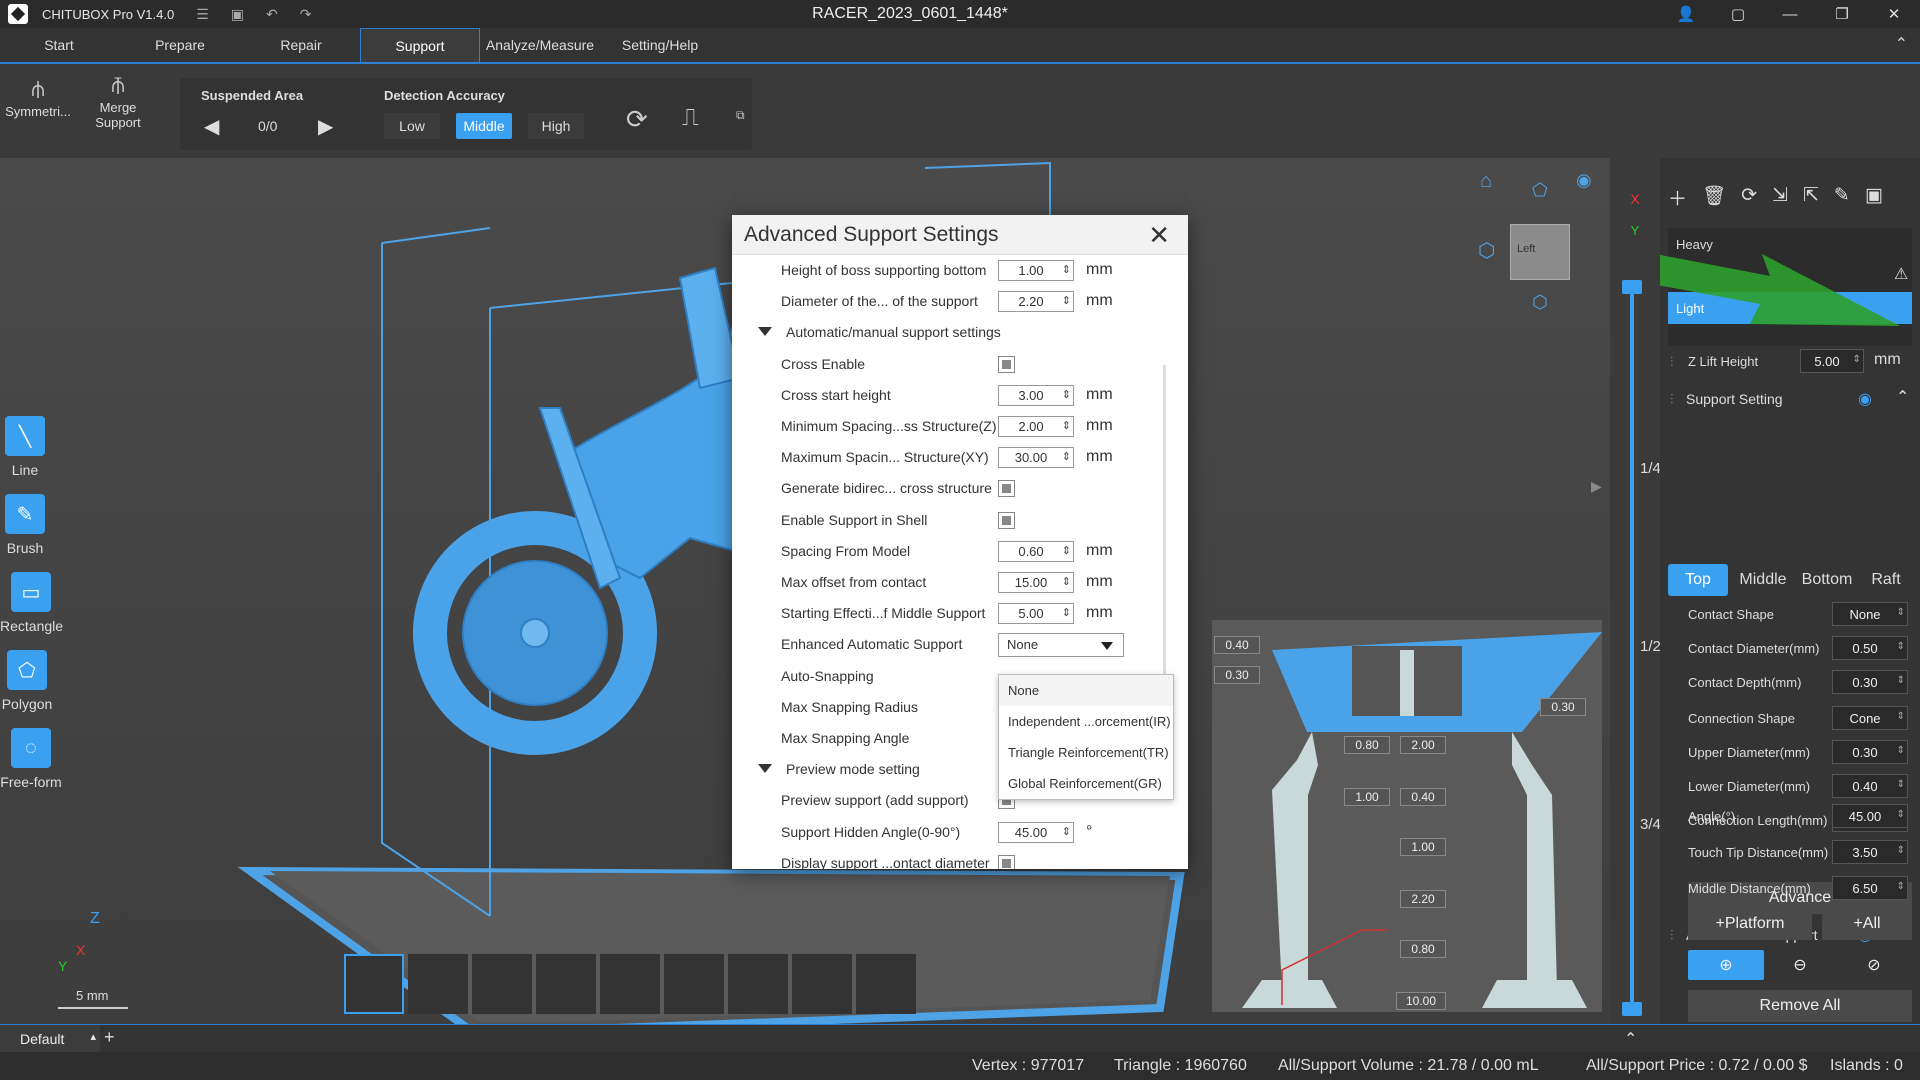  I want to click on dropdown-option: Independent ...orcement(IR), so click(1086, 721).